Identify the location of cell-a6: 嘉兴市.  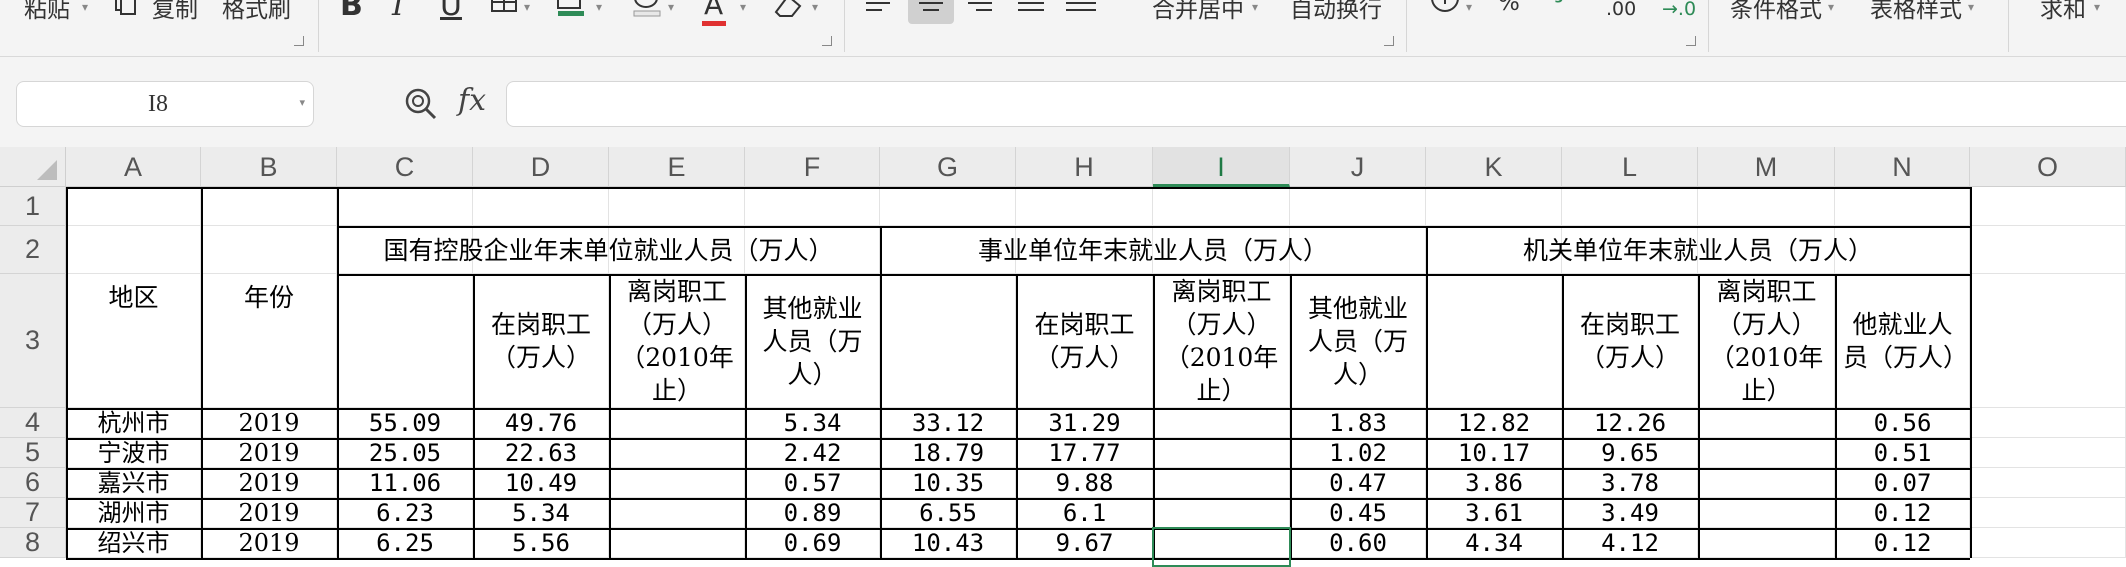
(133, 483).